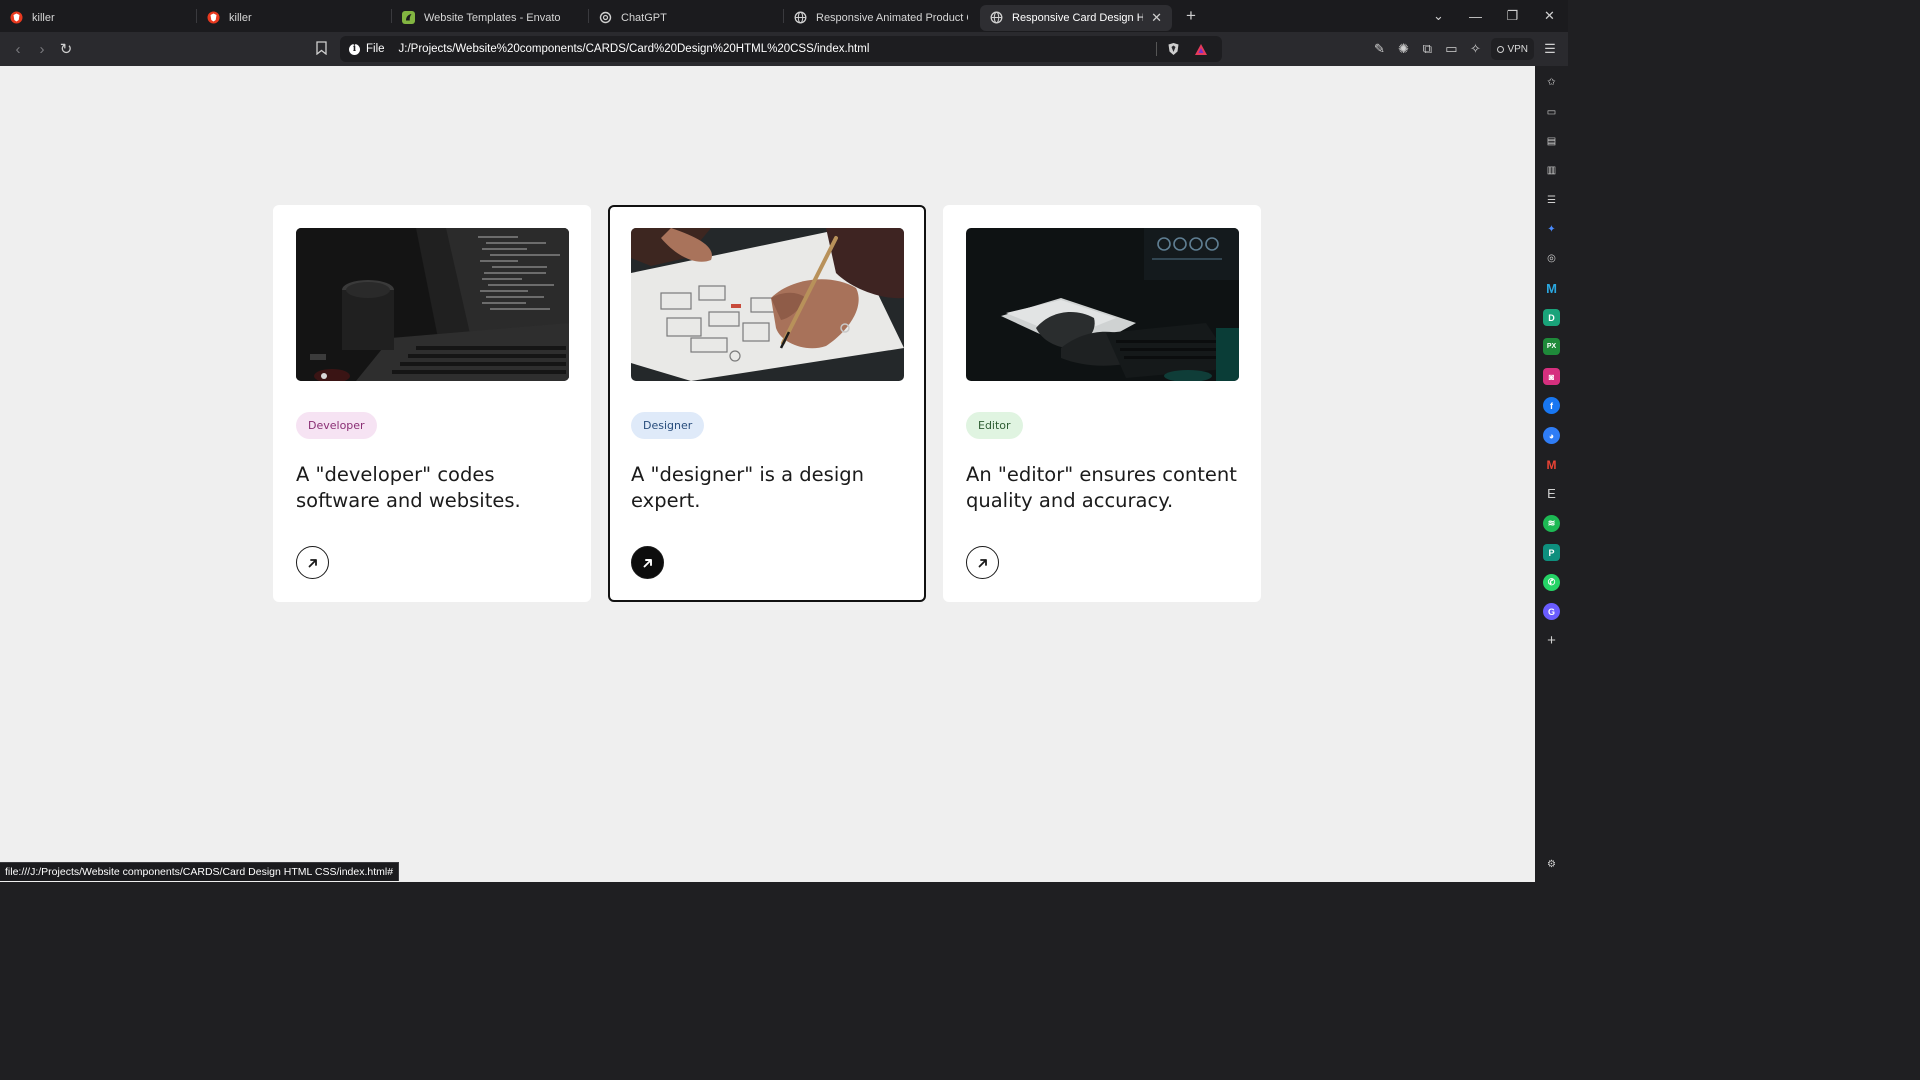 Image resolution: width=1920 pixels, height=1080 pixels. What do you see at coordinates (1551, 493) in the screenshot?
I see `envato-e-icon: E` at bounding box center [1551, 493].